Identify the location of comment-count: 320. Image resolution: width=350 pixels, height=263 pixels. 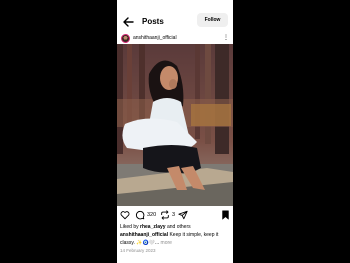
(152, 215).